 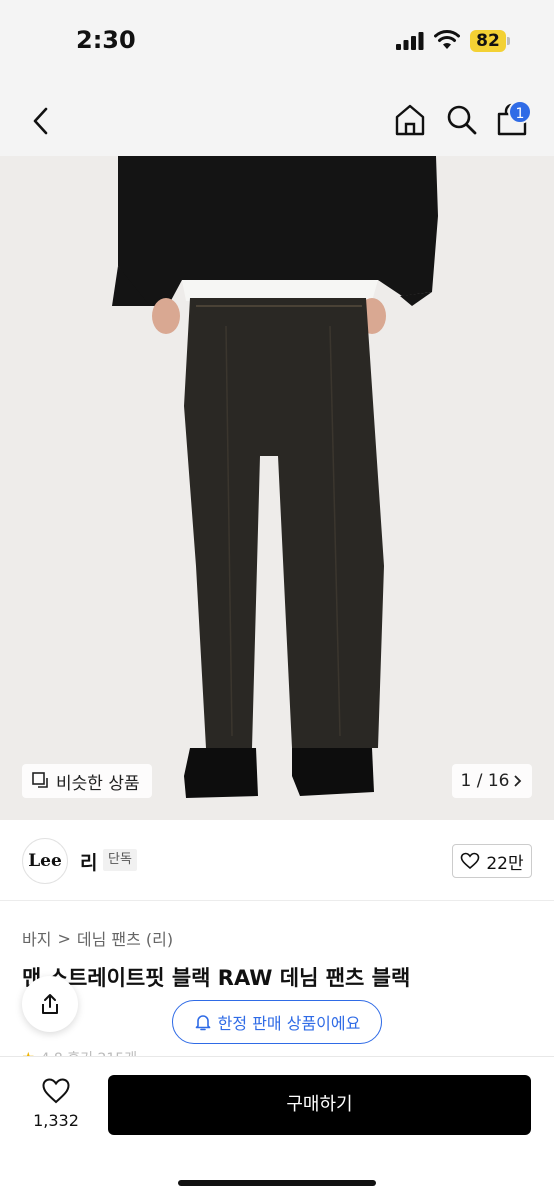 I want to click on buy-button: 구매하기, so click(x=319, y=1105).